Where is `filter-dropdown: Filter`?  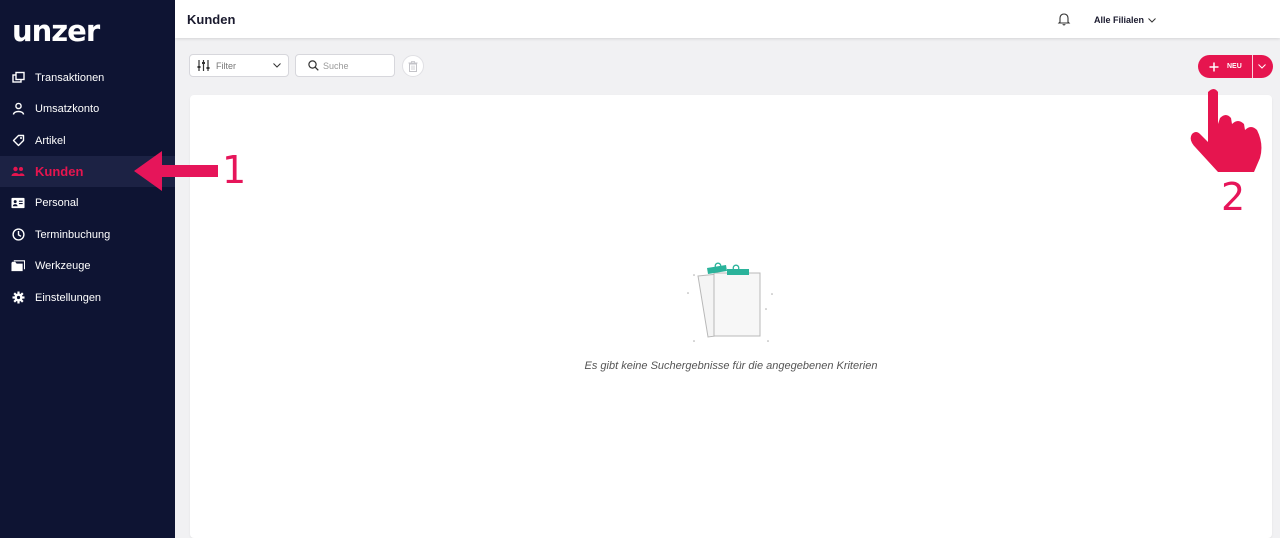 filter-dropdown: Filter is located at coordinates (239, 65).